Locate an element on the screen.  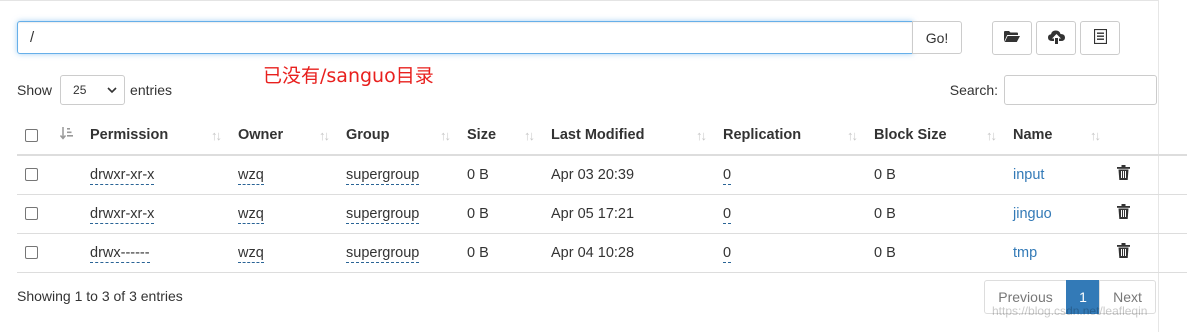
entries-label: entries is located at coordinates (151, 90).